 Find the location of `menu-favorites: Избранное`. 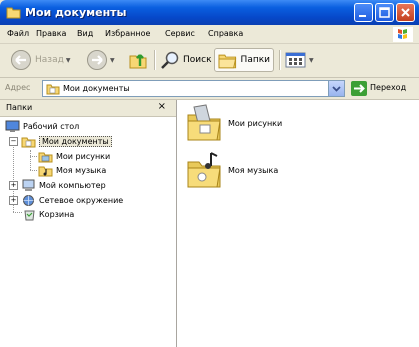

menu-favorites: Избранное is located at coordinates (127, 33).